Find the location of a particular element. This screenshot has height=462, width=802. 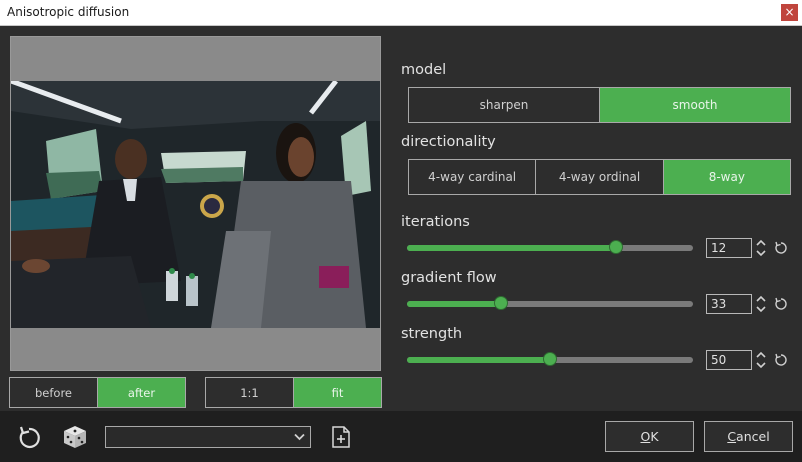

title-bar: Anisotropic diffusion × is located at coordinates (401, 13).